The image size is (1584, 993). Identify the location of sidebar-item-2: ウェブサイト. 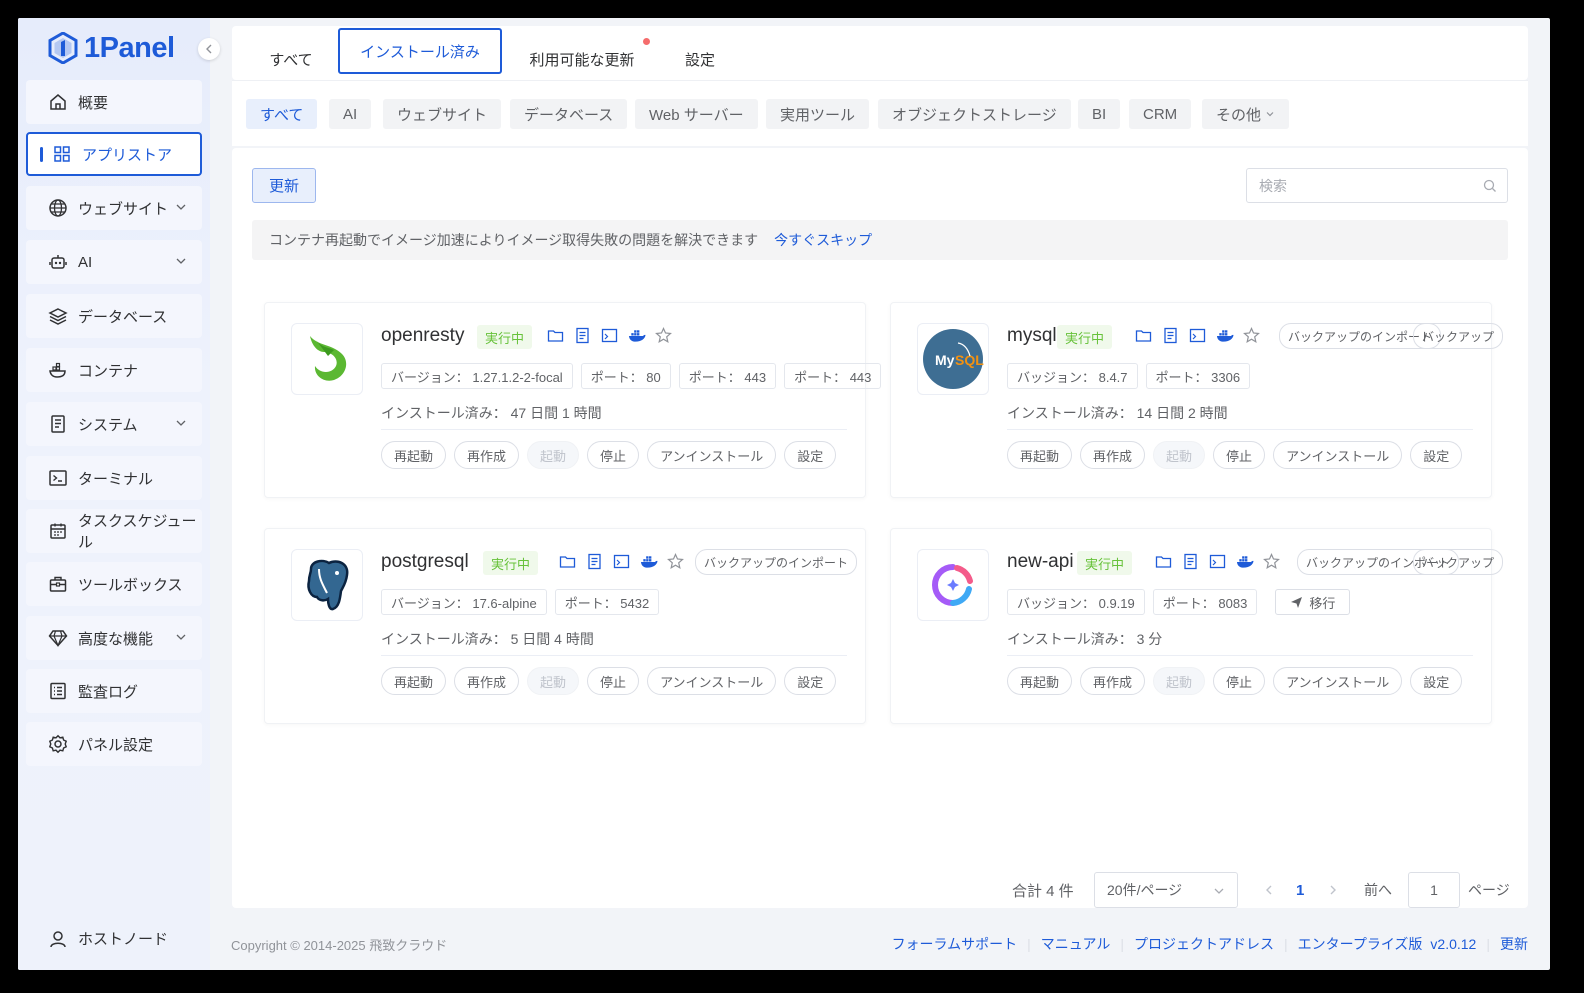
(114, 208).